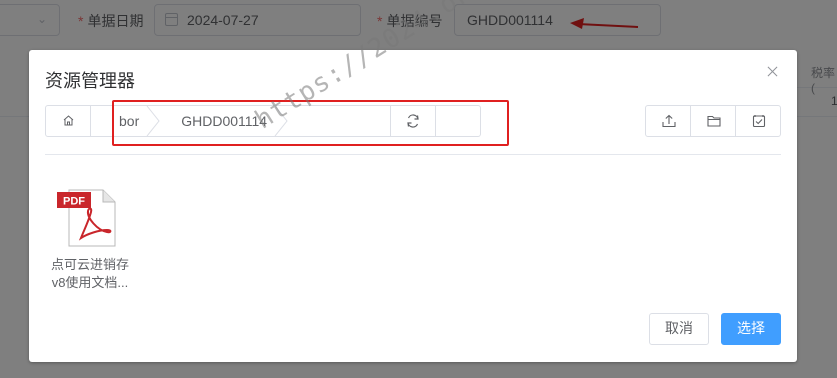  I want to click on cancel-button: 取消, so click(679, 329).